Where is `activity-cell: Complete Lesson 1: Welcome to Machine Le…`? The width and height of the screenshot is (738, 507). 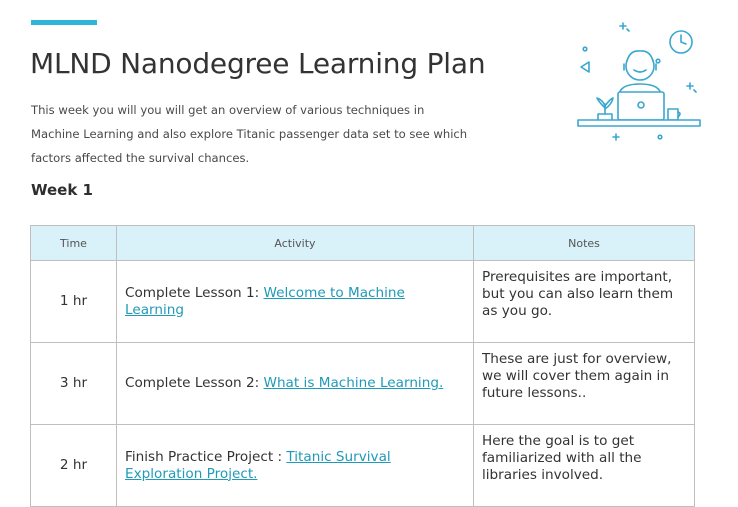 activity-cell: Complete Lesson 1: Welcome to Machine Le… is located at coordinates (295, 301).